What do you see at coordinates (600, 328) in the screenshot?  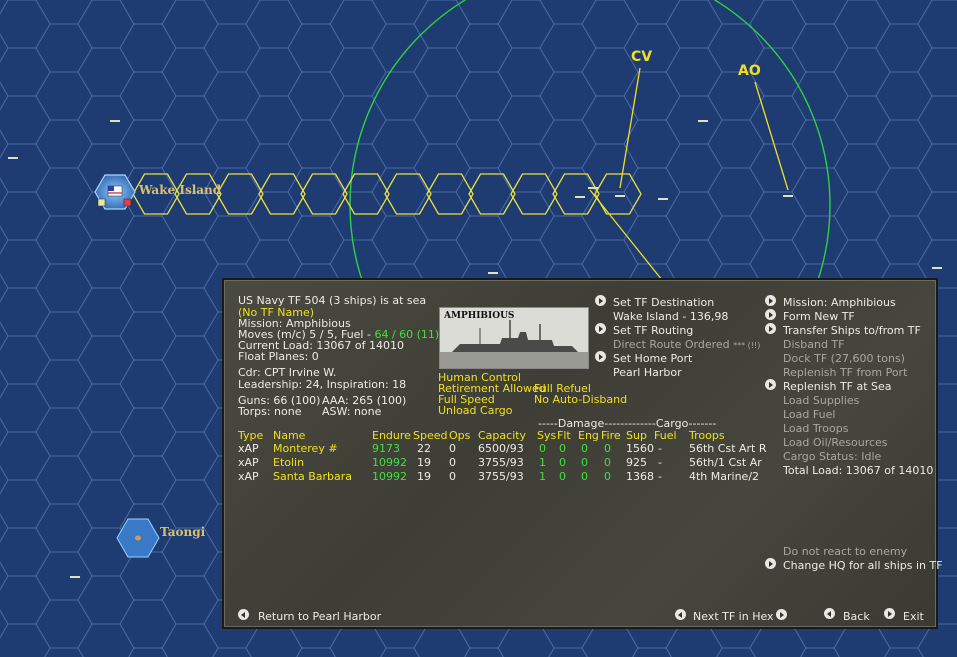 I see `set-routing-arrow-icon` at bounding box center [600, 328].